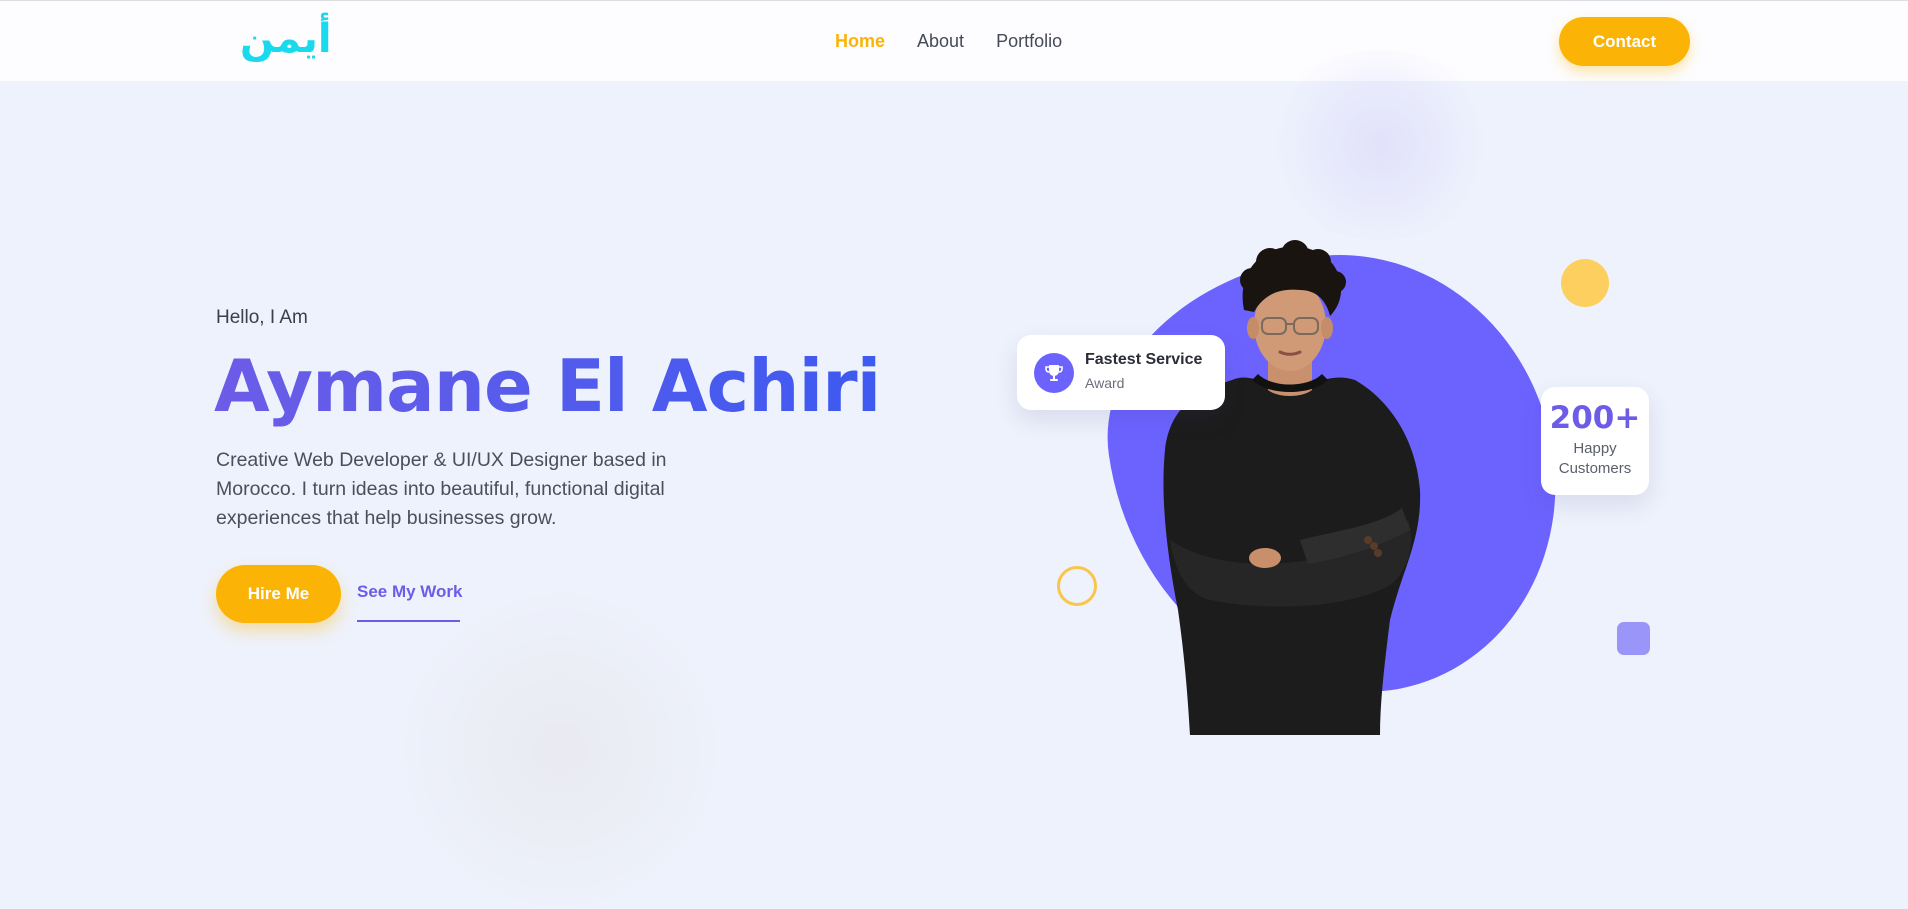 Image resolution: width=1908 pixels, height=909 pixels. I want to click on nav-home: Home, so click(860, 41).